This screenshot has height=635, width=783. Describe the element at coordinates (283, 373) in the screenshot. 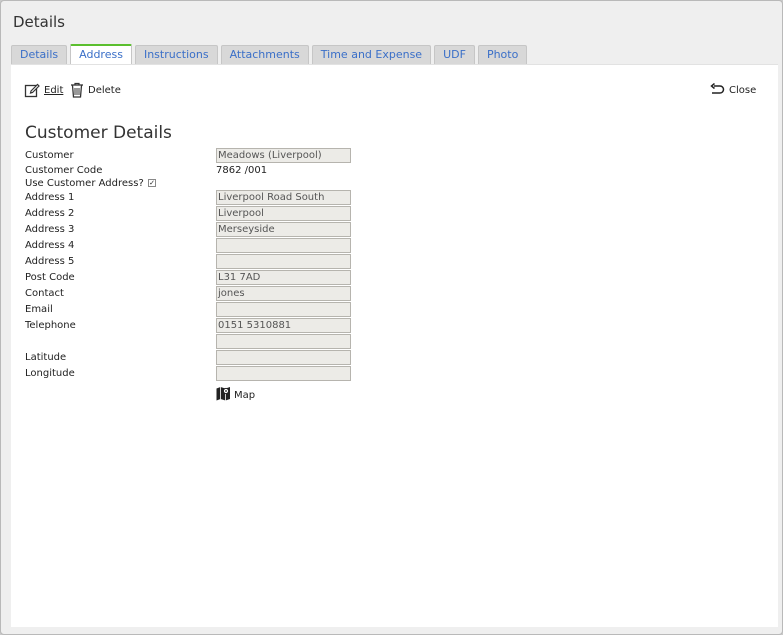

I see `longitude-field` at that location.